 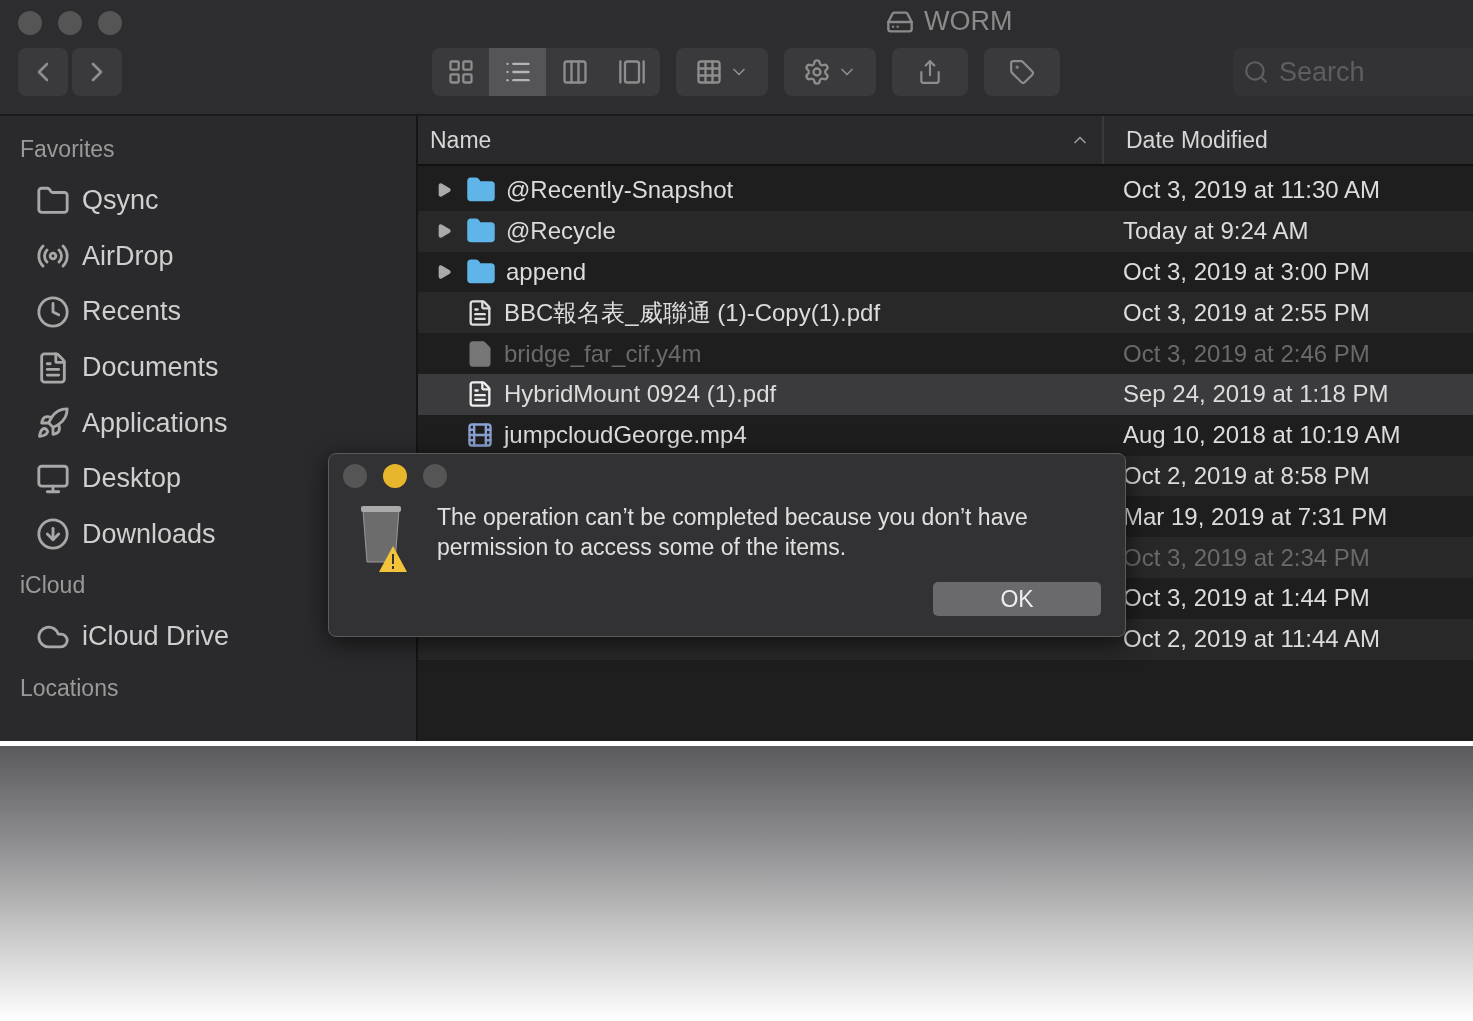 I want to click on file-name: HybridMount 0924 (1).pdf, so click(x=640, y=394).